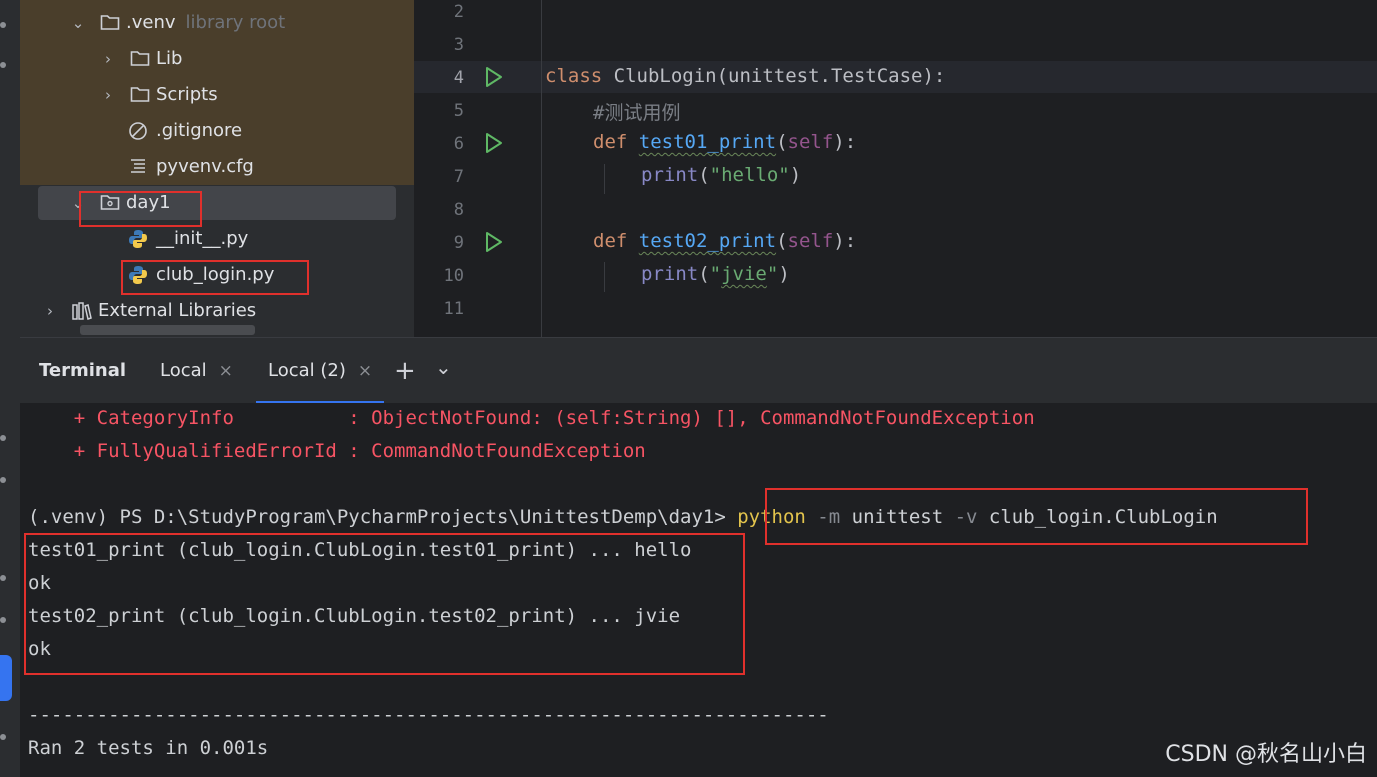 This screenshot has height=777, width=1377. I want to click on tab-local-2: Local (2) ×, so click(320, 371).